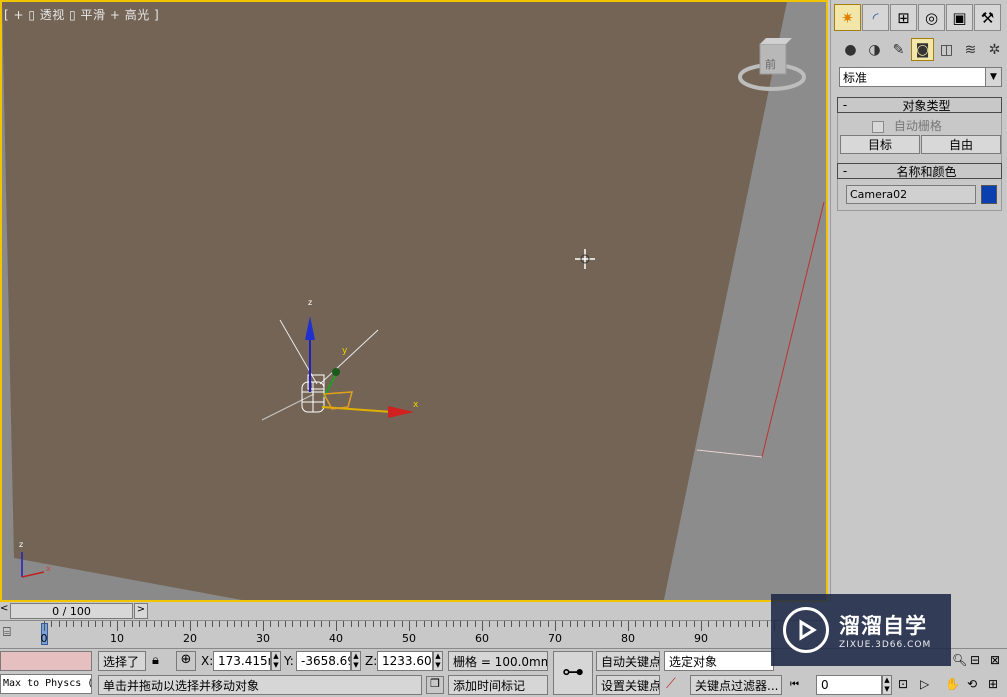 The width and height of the screenshot is (1007, 697). What do you see at coordinates (883, 626) in the screenshot?
I see `watermark-title: 溜溜自学` at bounding box center [883, 626].